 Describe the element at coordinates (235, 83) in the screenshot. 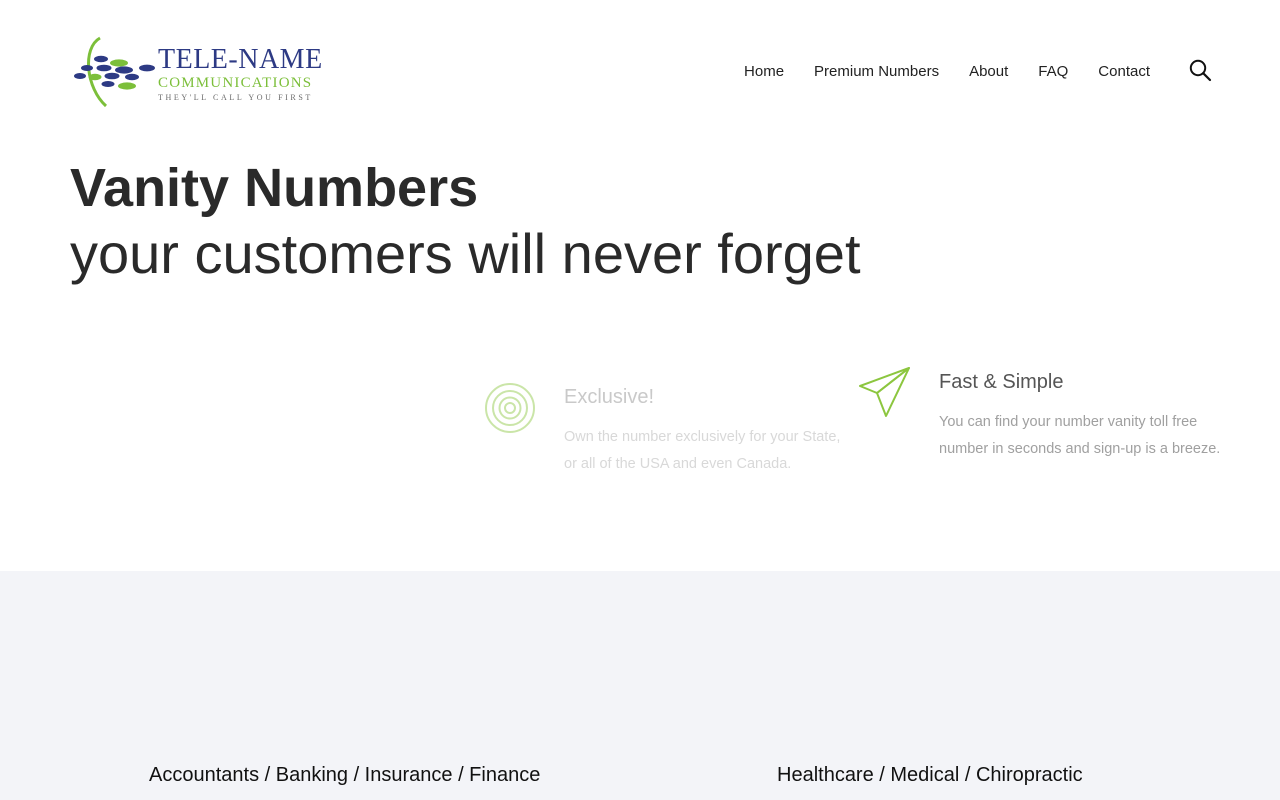

I see `logo-subtitle: COMMUNICATIONS` at that location.